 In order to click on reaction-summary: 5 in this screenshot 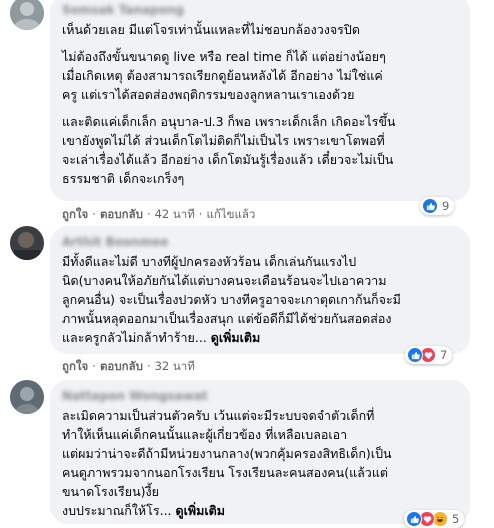, I will do `click(434, 519)`.